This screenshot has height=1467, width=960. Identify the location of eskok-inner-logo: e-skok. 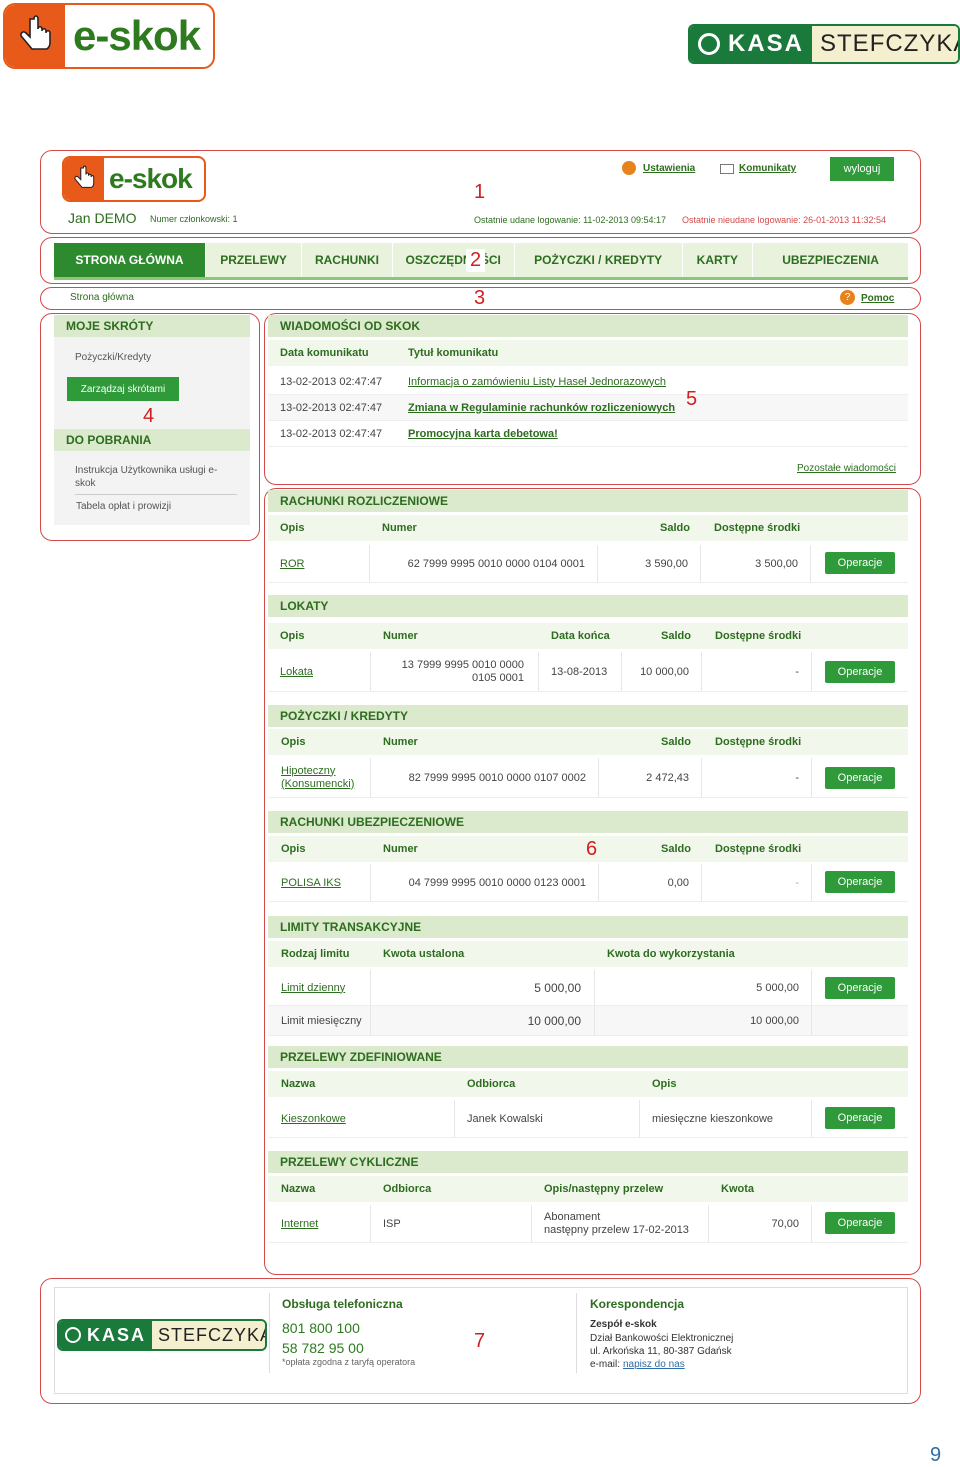
(134, 179).